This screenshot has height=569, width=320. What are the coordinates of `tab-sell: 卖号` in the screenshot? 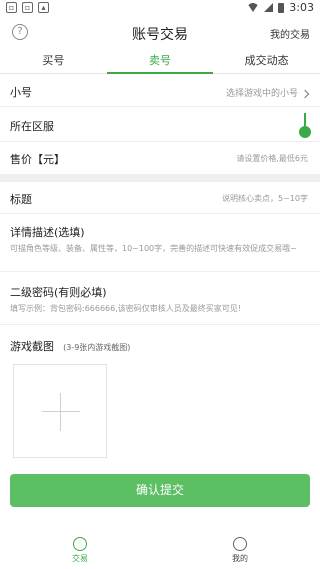 It's located at (160, 62).